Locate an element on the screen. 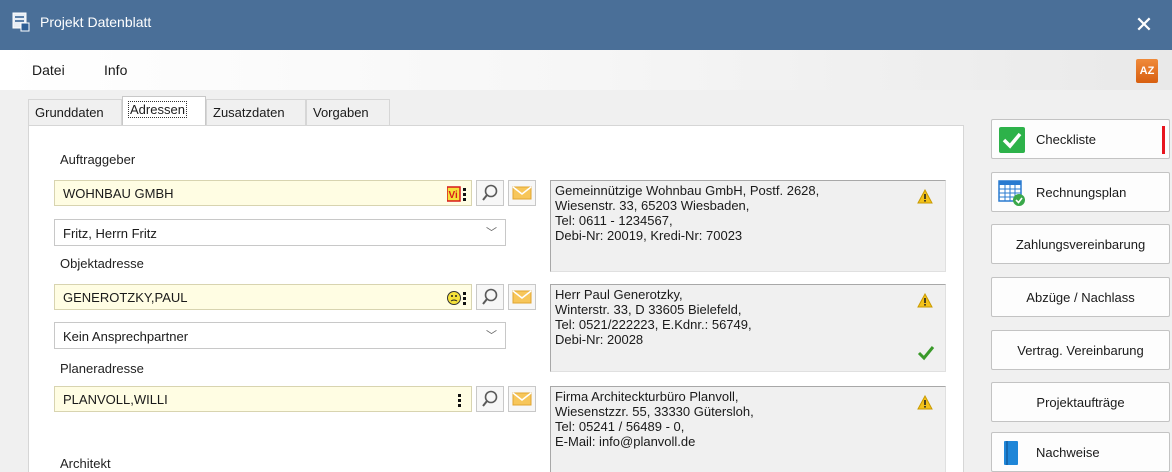  label-objektadresse: Objektadresse is located at coordinates (102, 263).